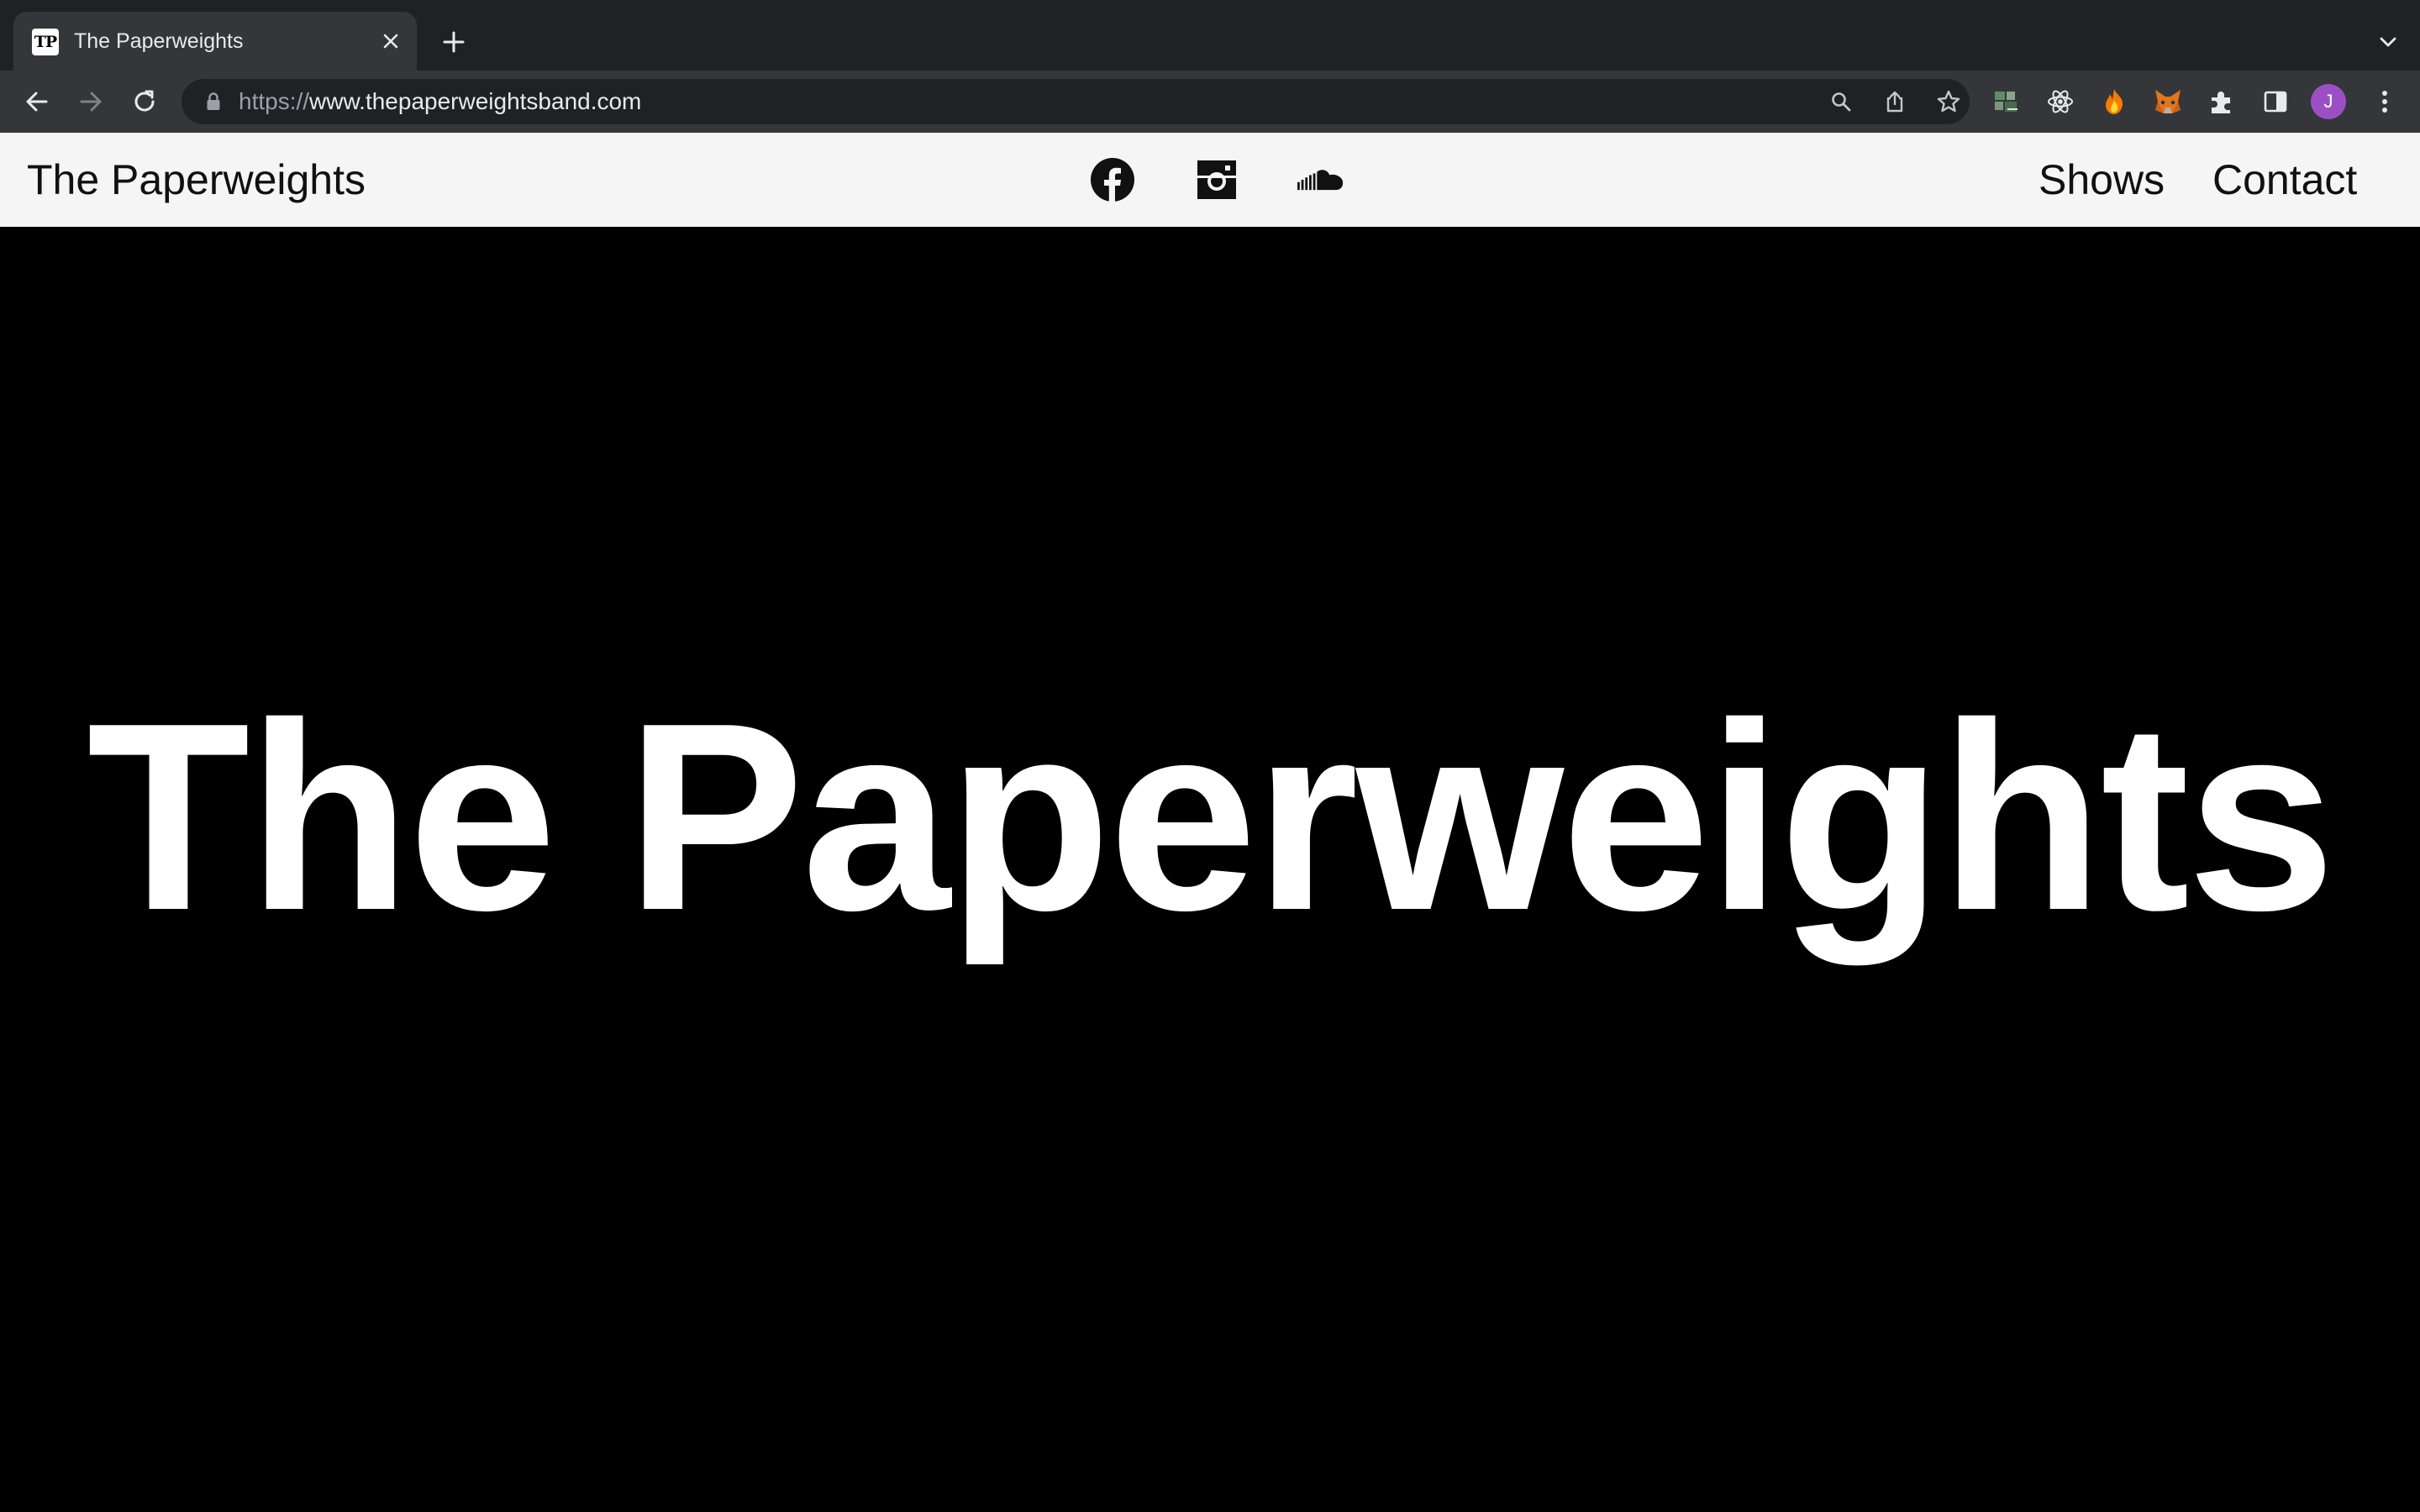 This screenshot has width=2420, height=1512. What do you see at coordinates (2168, 101) in the screenshot?
I see `metamask-fox-icon` at bounding box center [2168, 101].